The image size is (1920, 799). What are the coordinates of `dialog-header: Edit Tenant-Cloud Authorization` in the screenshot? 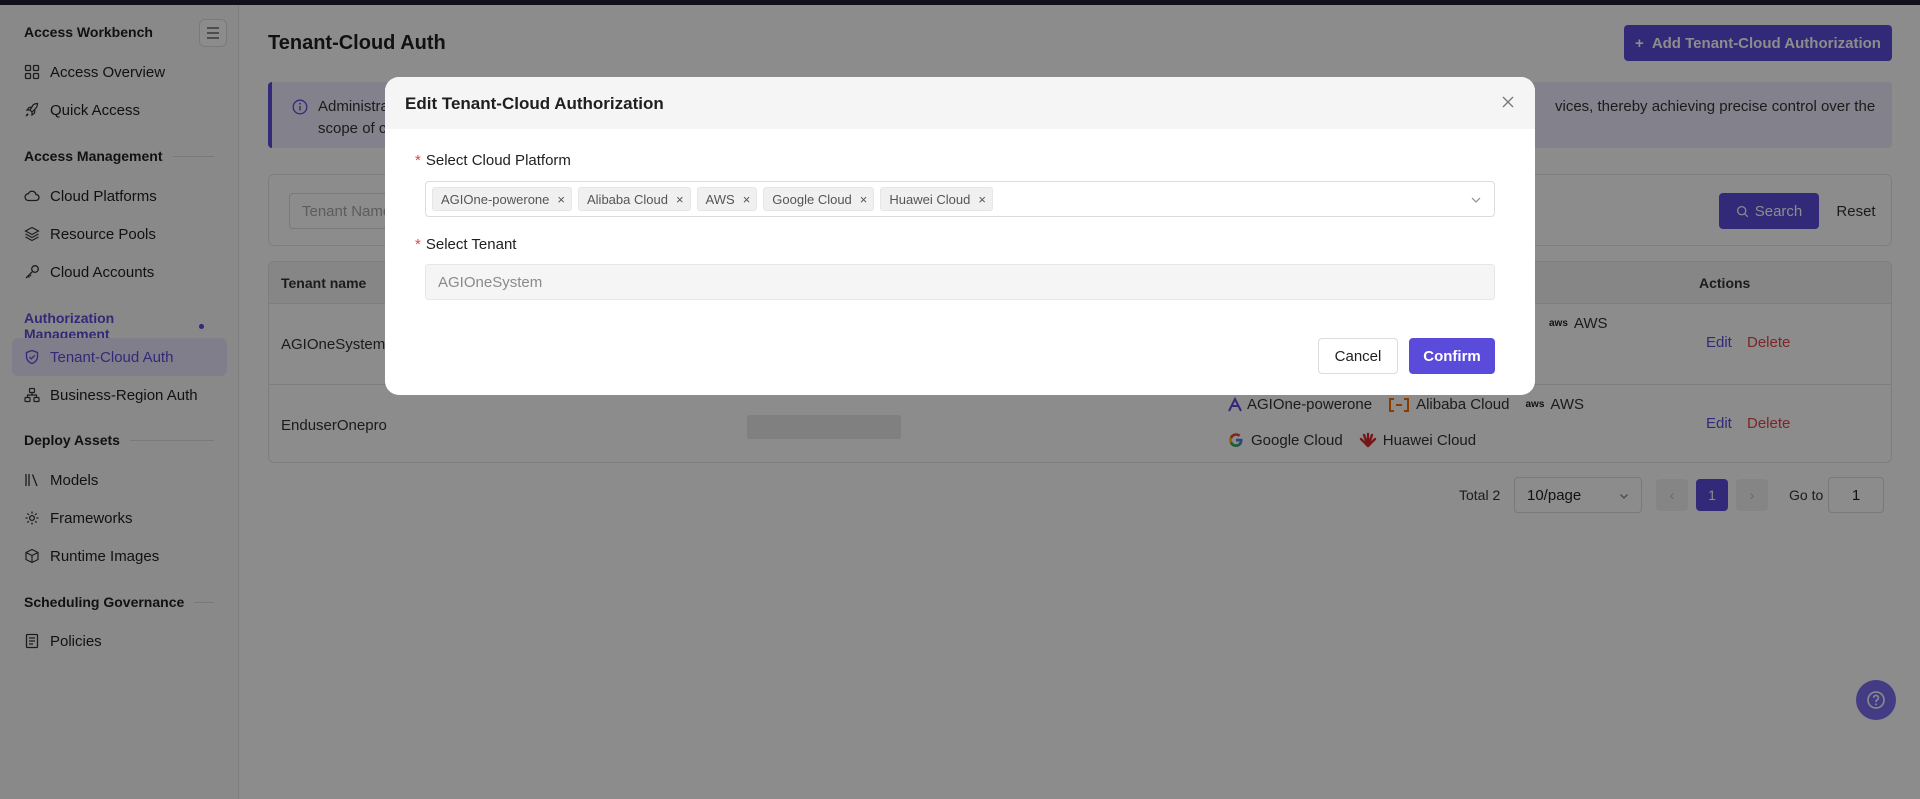 It's located at (960, 103).